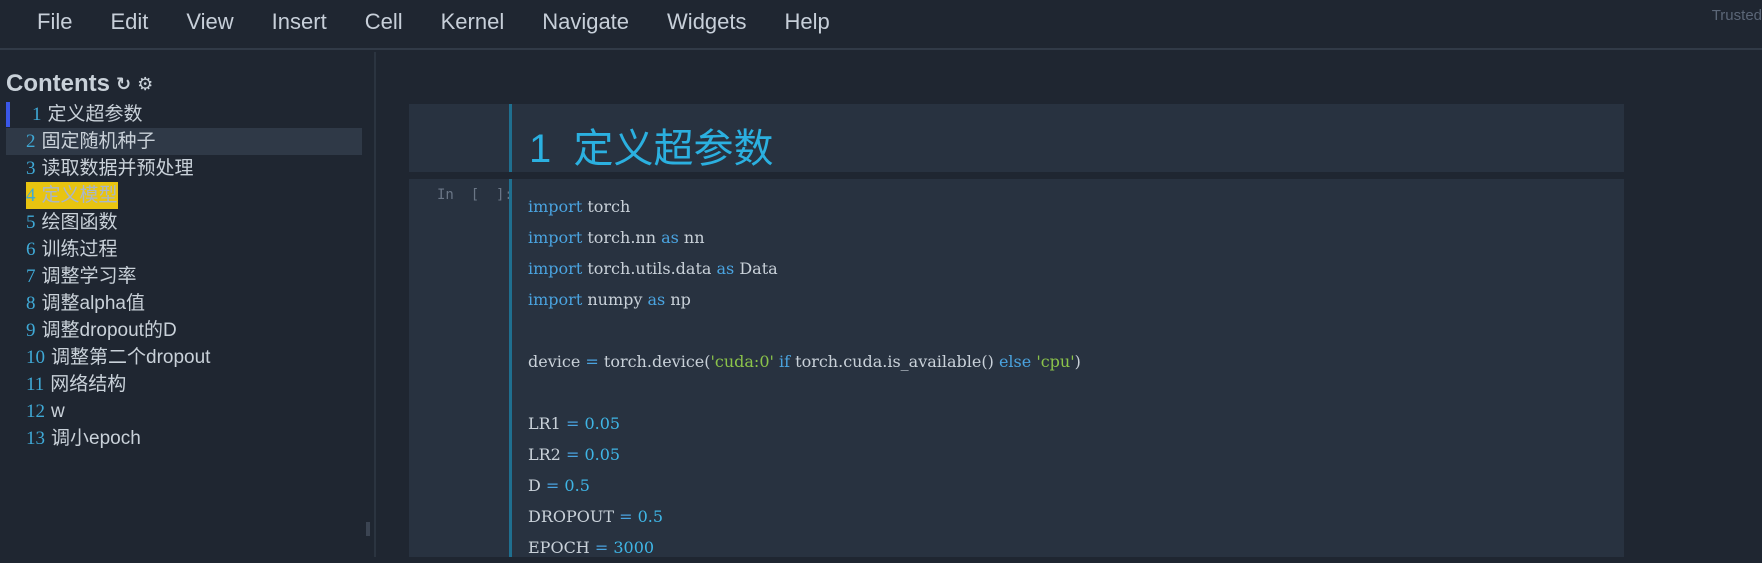  Describe the element at coordinates (585, 22) in the screenshot. I see `menu-navigate: Navigate` at that location.